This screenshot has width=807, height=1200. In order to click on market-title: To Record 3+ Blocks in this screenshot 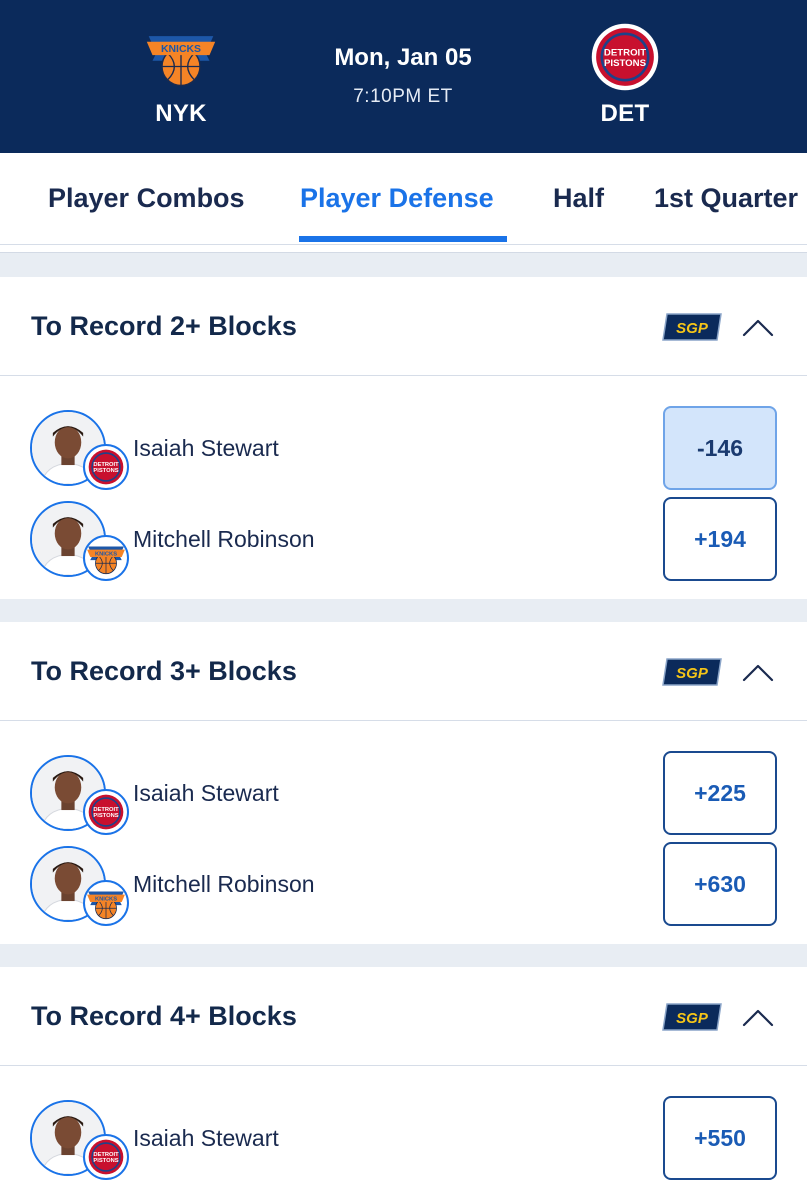, I will do `click(164, 671)`.